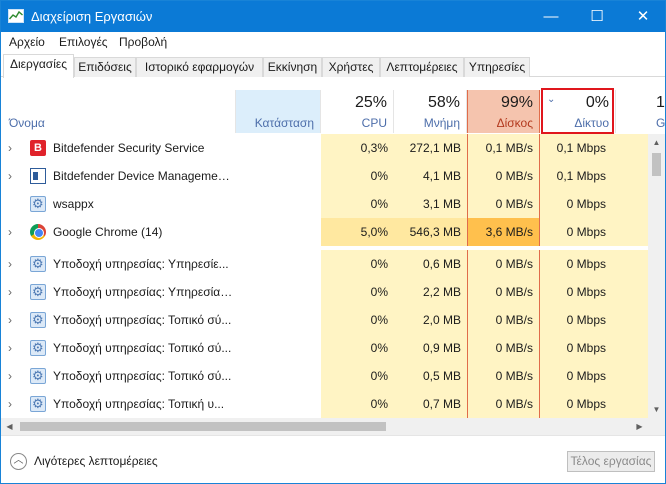 The width and height of the screenshot is (666, 484). I want to click on tab-processes: Διεργασίες, so click(38, 66).